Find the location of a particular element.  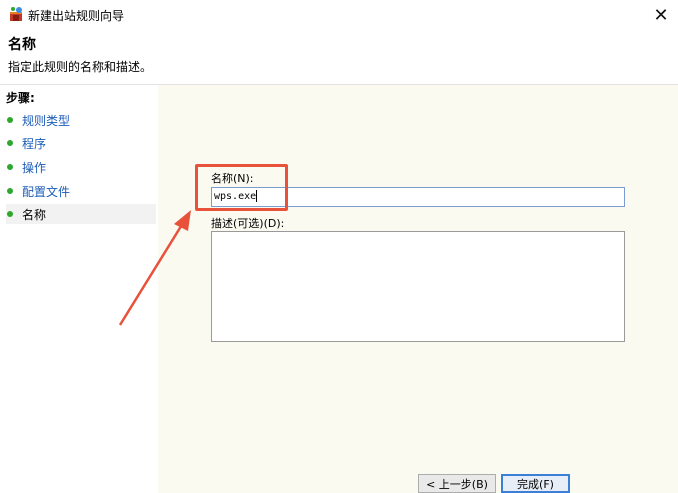

sidebar-item-label: 规则类型 is located at coordinates (46, 120).